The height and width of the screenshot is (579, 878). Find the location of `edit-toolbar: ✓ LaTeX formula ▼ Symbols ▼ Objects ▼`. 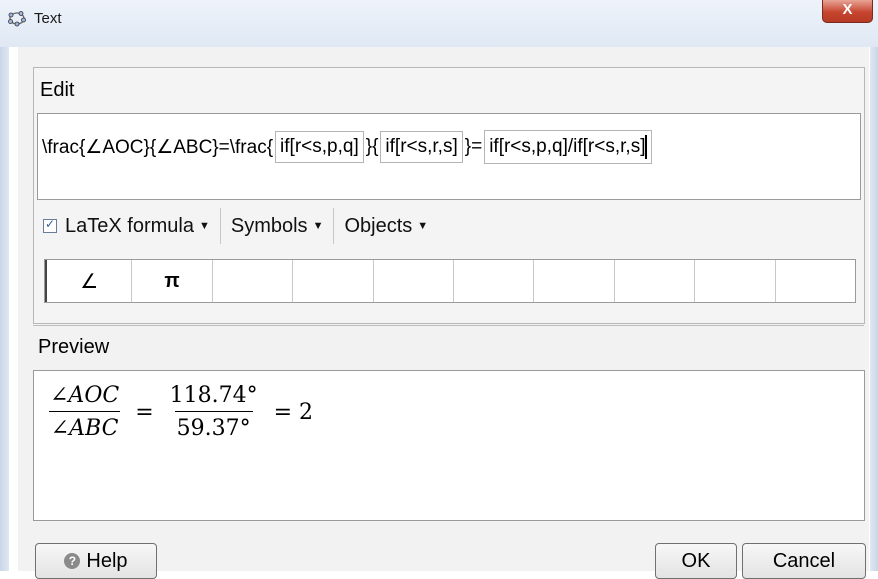

edit-toolbar: ✓ LaTeX formula ▼ Symbols ▼ Objects ▼ is located at coordinates (237, 226).